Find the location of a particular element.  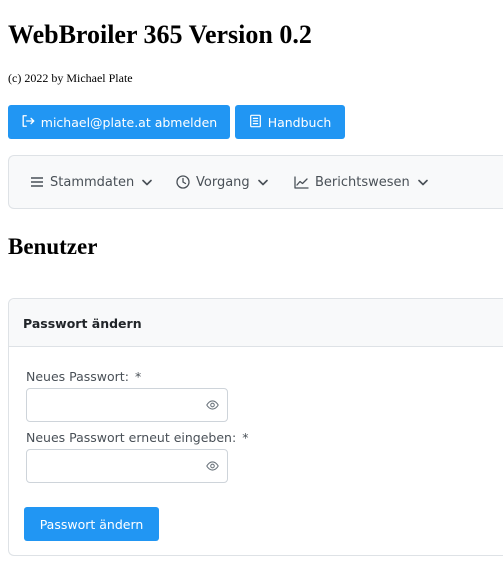

logout-button-label: michael@plate.at abmelden is located at coordinates (129, 122).